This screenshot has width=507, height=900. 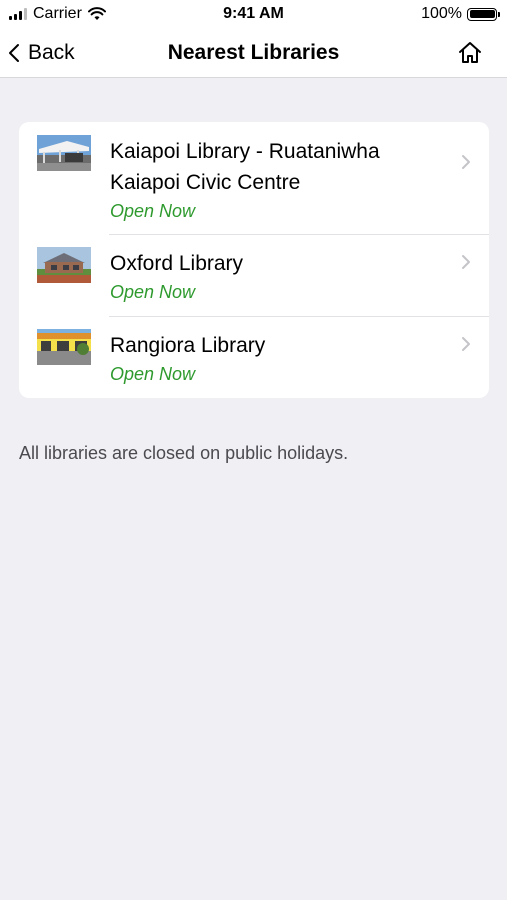 I want to click on navigation-bar: Back Nearest Libraries, so click(x=253, y=54).